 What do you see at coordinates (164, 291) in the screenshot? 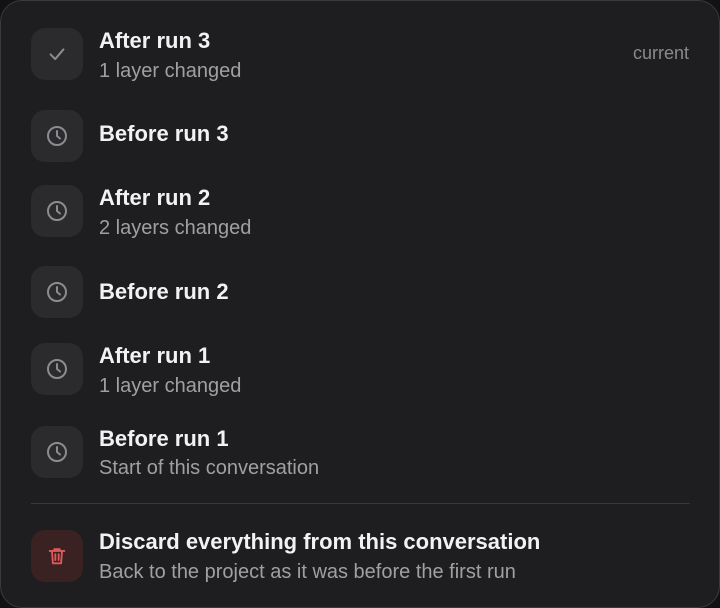
I see `version-title: Before run 2` at bounding box center [164, 291].